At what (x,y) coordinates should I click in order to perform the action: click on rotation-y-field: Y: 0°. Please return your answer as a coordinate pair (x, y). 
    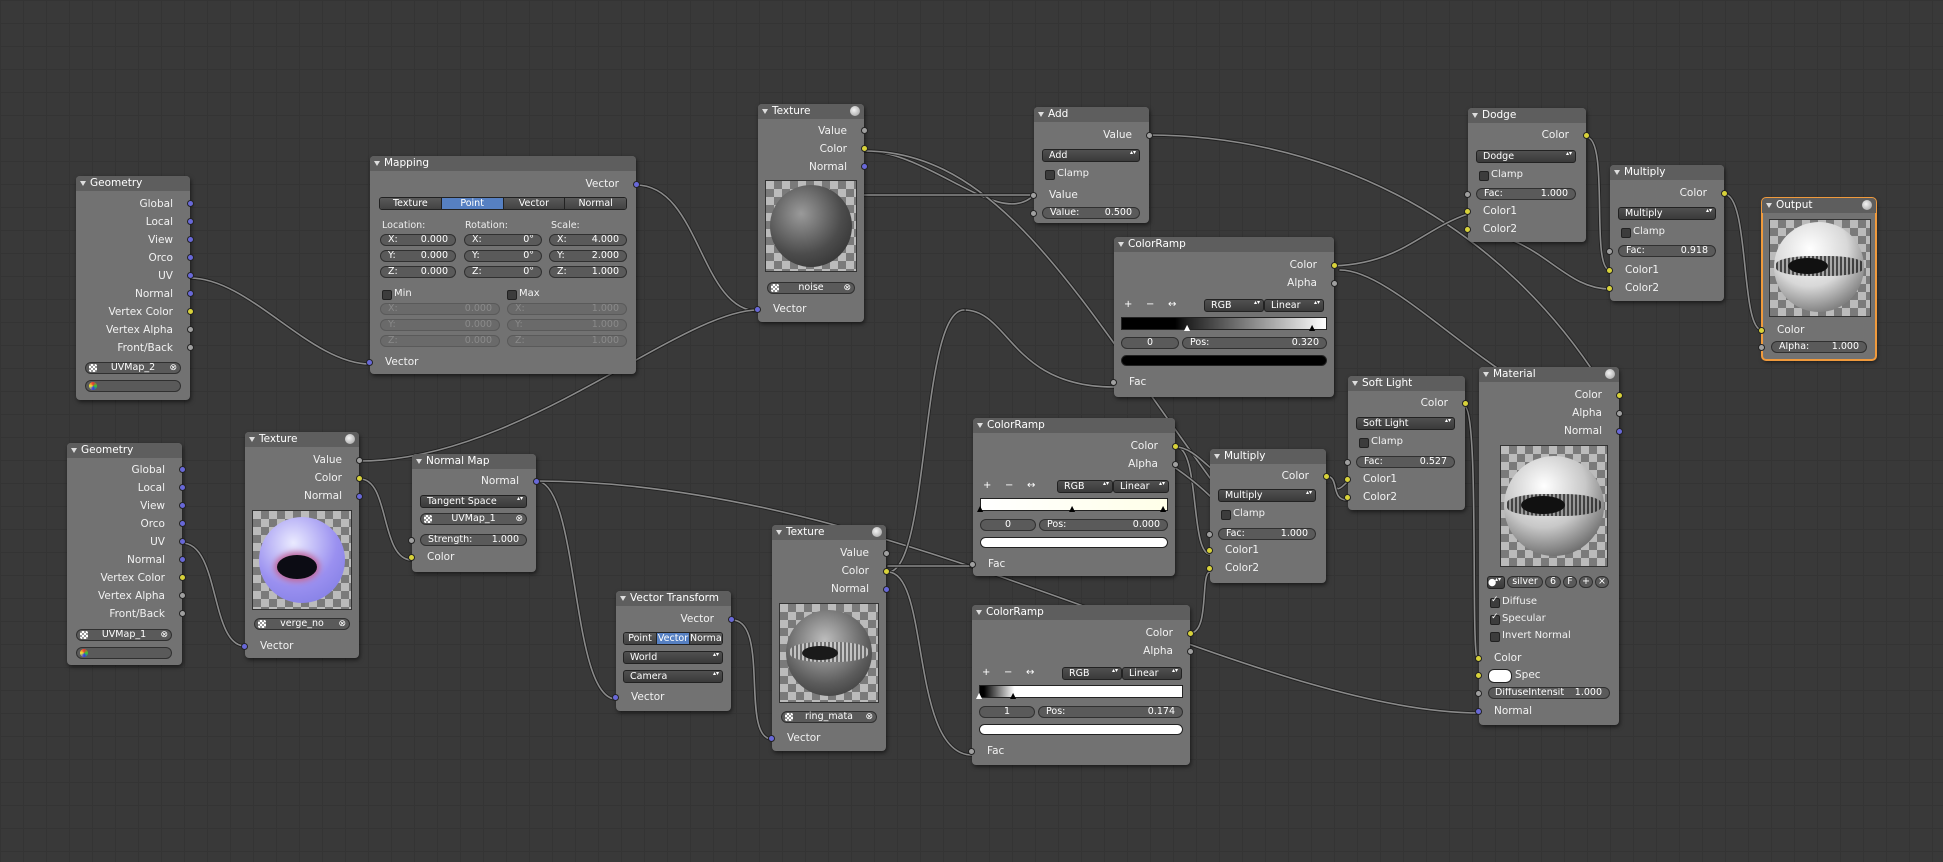
    Looking at the image, I should click on (503, 256).